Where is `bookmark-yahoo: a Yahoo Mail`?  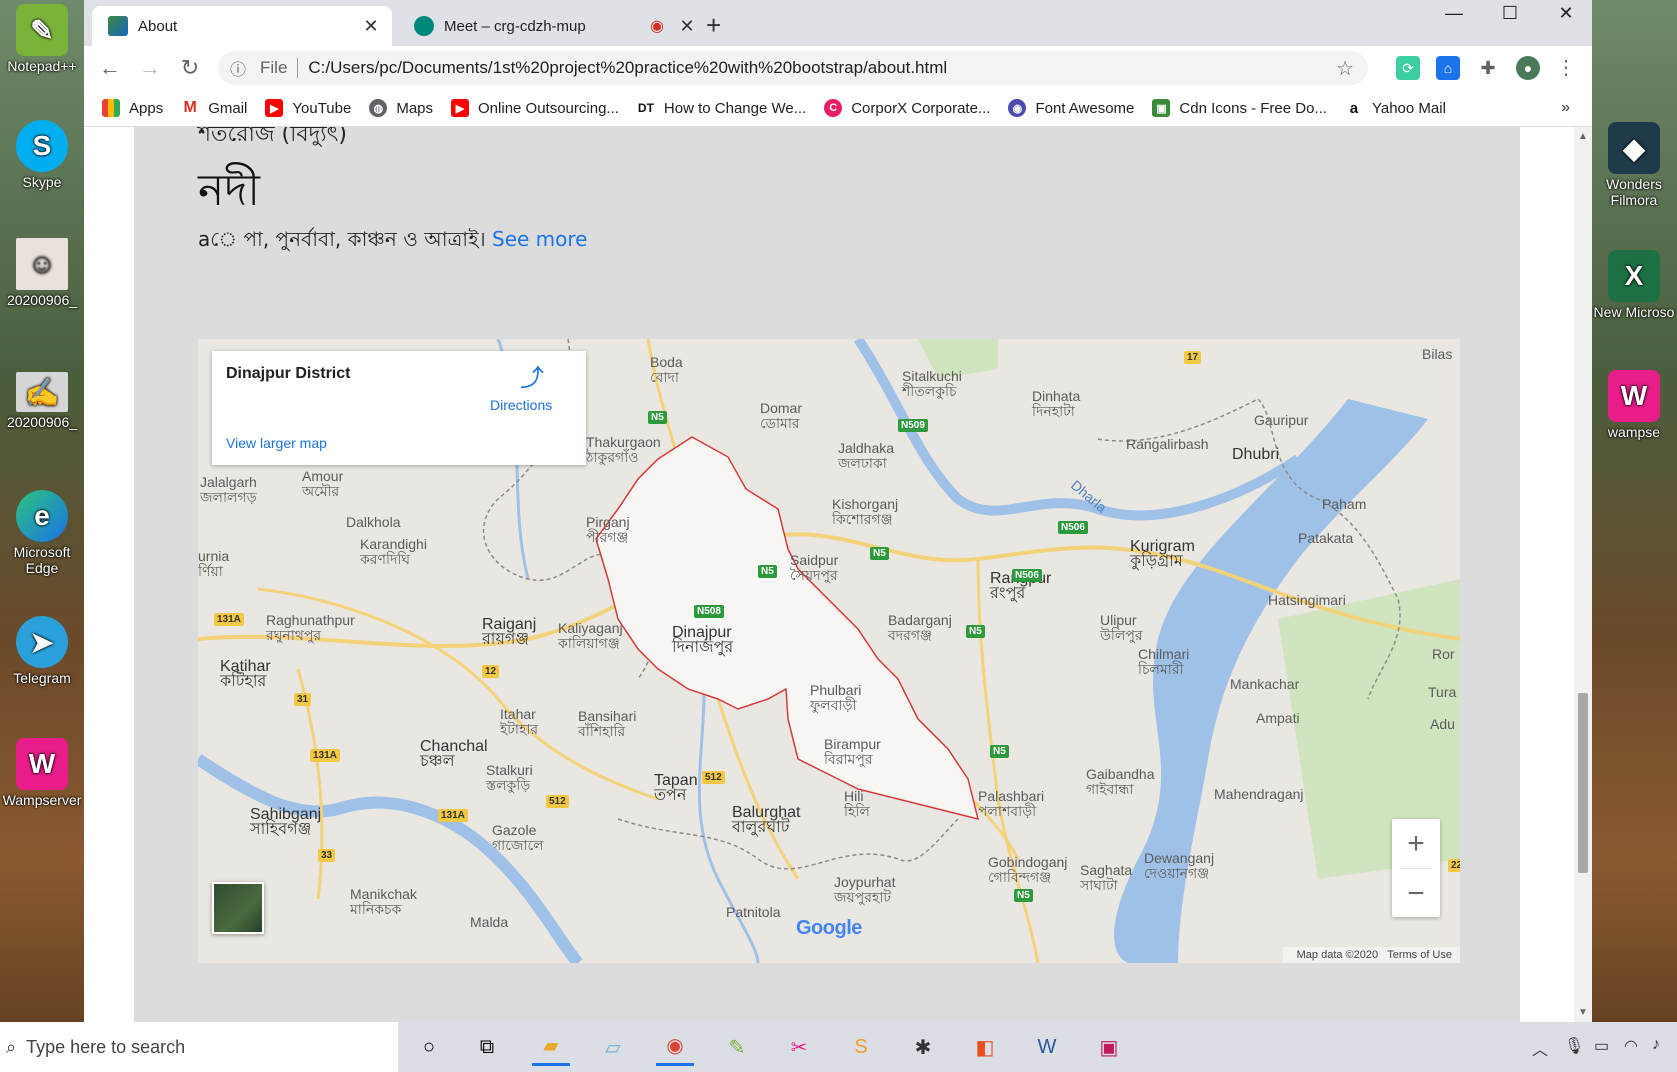
bookmark-yahoo: a Yahoo Mail is located at coordinates (1395, 108).